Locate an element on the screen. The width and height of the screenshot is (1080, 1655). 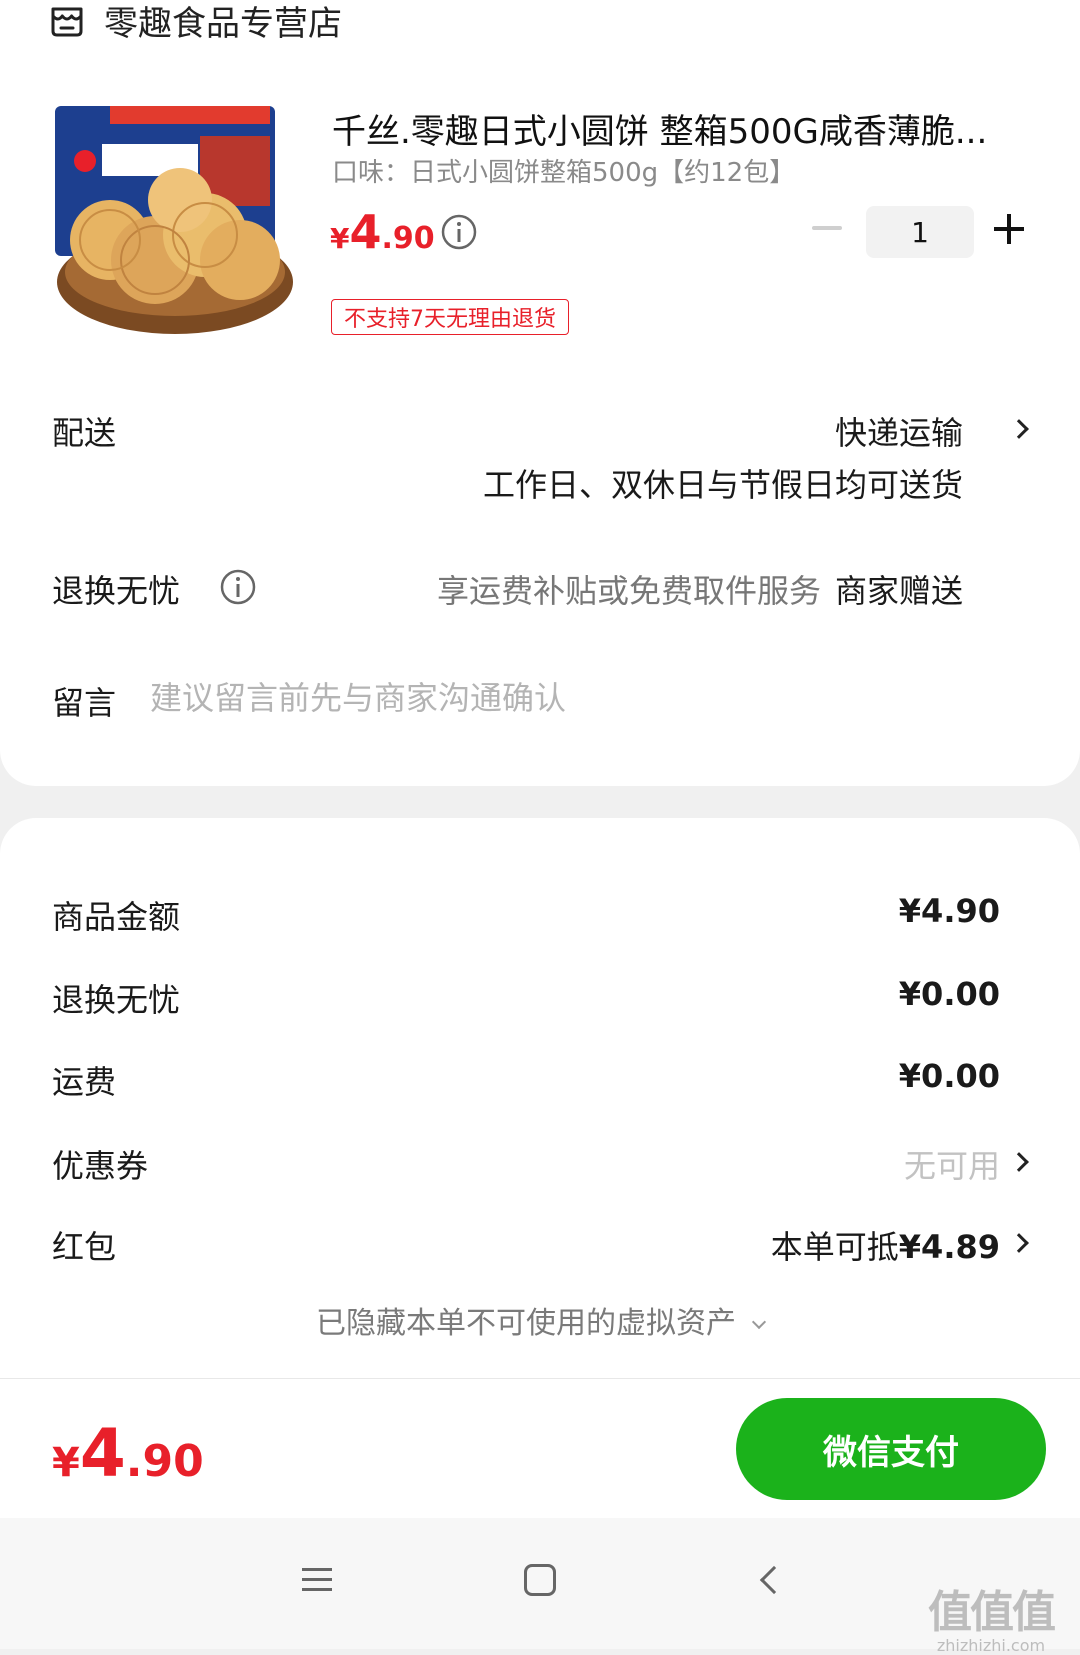
store-icon is located at coordinates (67, 22).